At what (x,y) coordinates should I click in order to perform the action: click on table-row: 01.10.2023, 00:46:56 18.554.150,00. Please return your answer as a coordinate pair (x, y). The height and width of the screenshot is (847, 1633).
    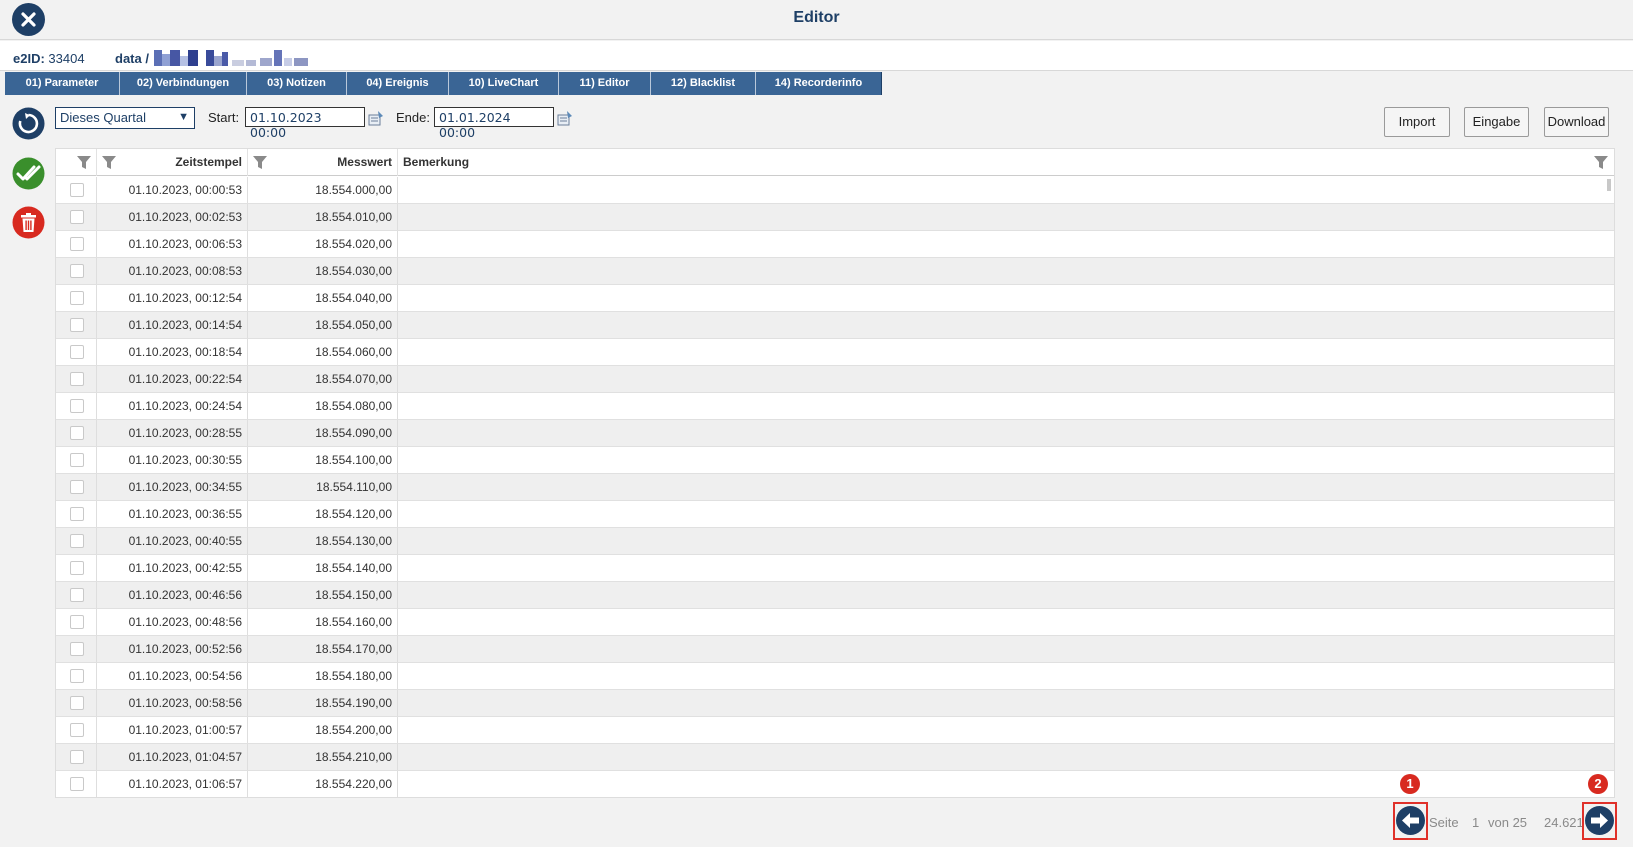
    Looking at the image, I should click on (835, 595).